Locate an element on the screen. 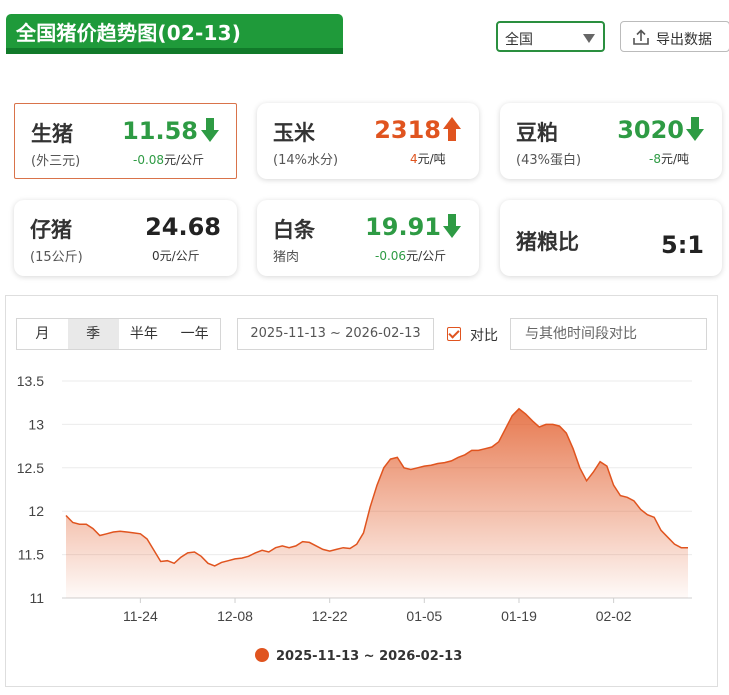 The height and width of the screenshot is (695, 729). card-change-value: 0 is located at coordinates (156, 256).